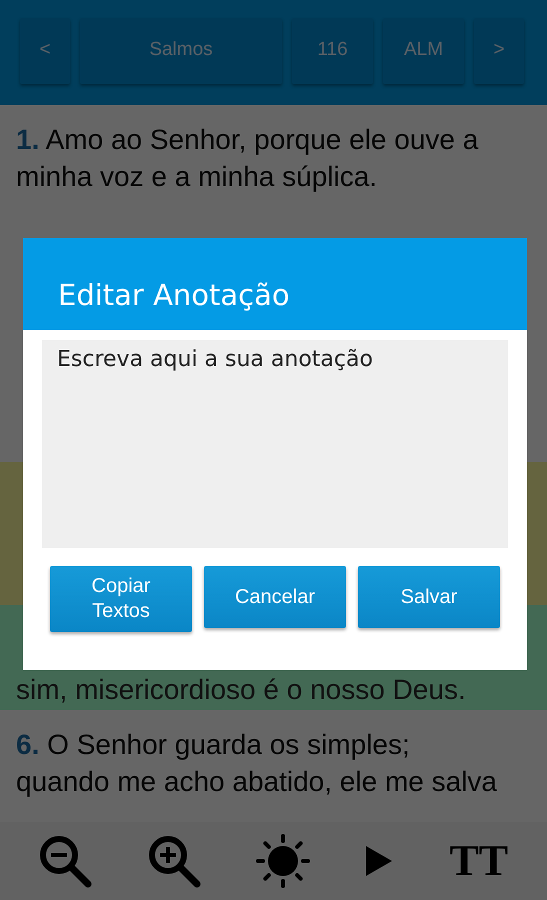  Describe the element at coordinates (429, 597) in the screenshot. I see `dialog-button: Salvar` at that location.